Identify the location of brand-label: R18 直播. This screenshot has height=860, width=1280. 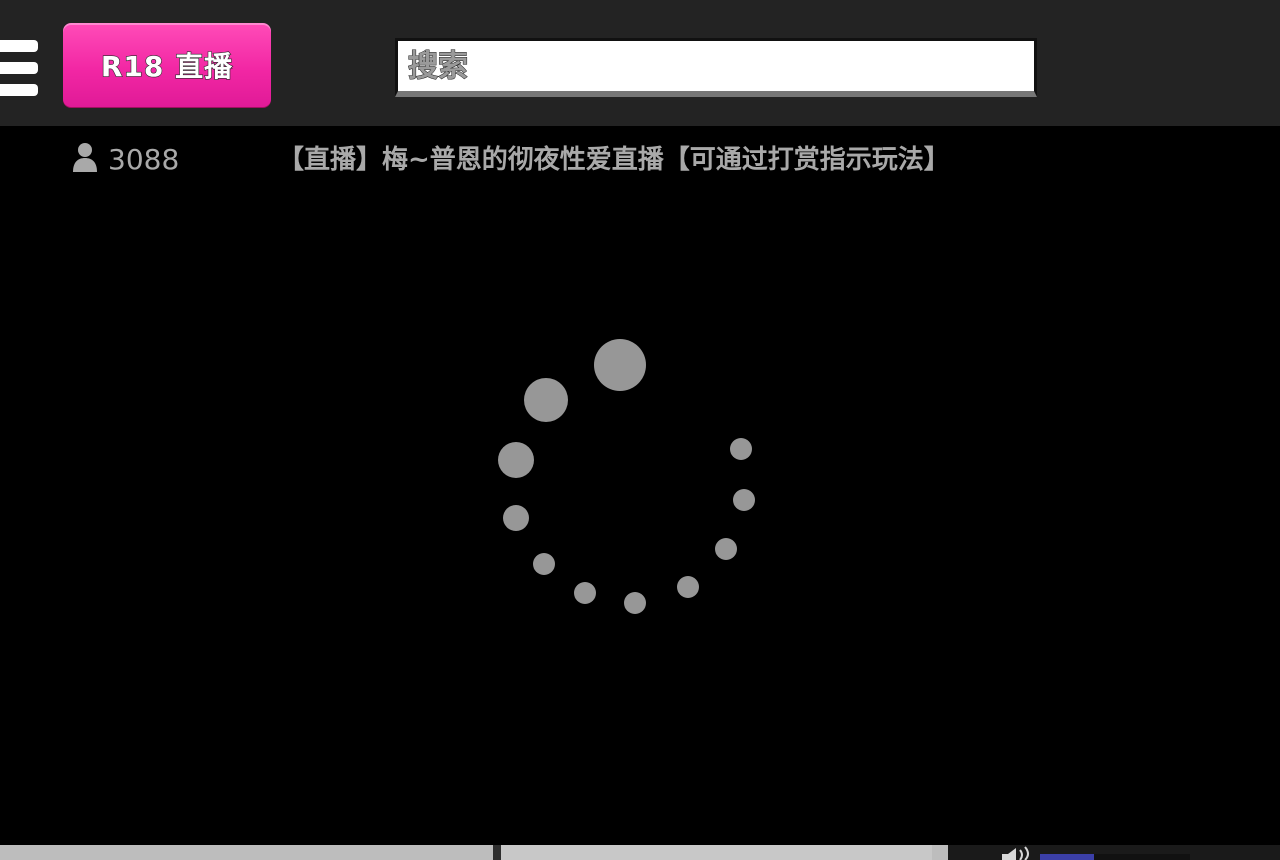
(167, 66).